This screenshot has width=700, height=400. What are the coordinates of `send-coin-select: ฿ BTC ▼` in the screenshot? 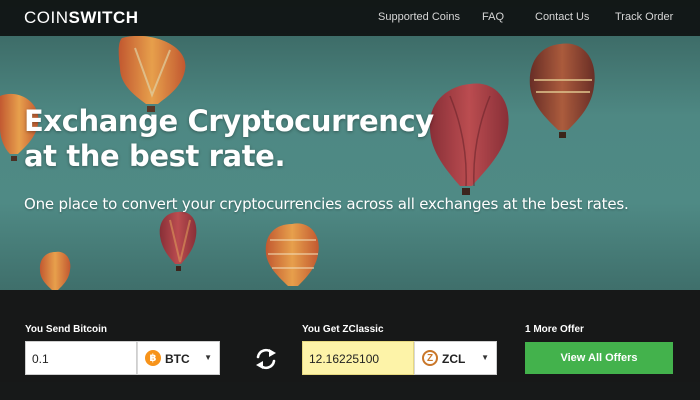 It's located at (178, 358).